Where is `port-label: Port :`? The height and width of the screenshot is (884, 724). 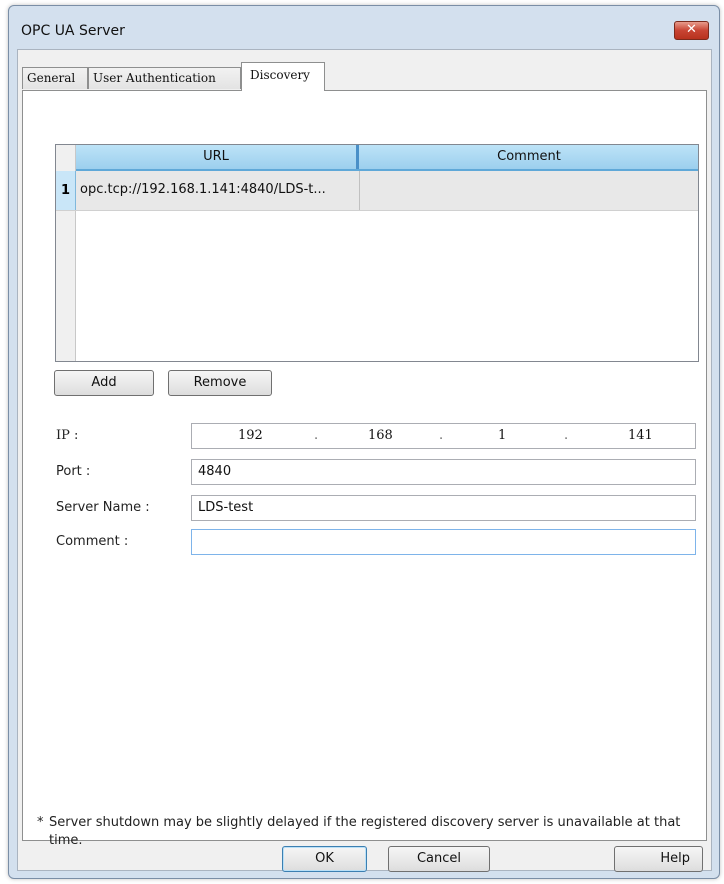
port-label: Port : is located at coordinates (73, 471).